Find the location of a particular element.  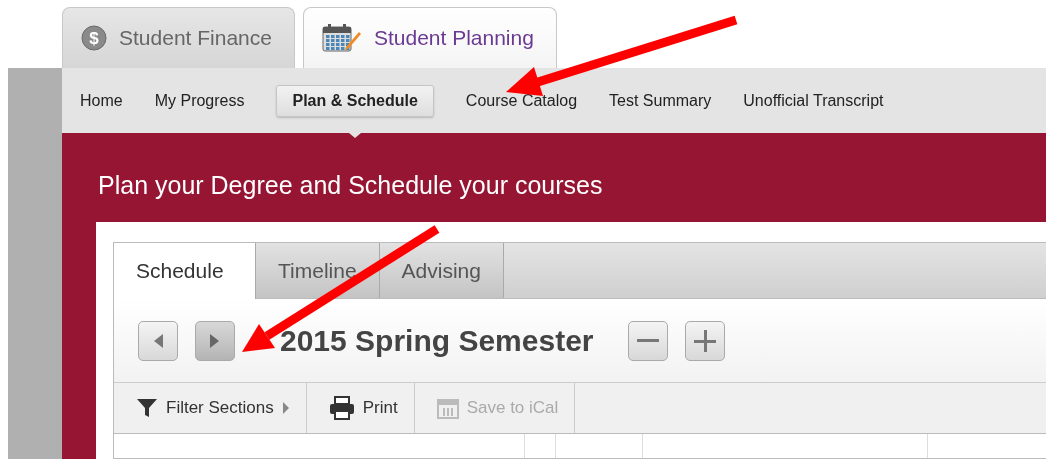

nav-link: My Progress is located at coordinates (199, 100).